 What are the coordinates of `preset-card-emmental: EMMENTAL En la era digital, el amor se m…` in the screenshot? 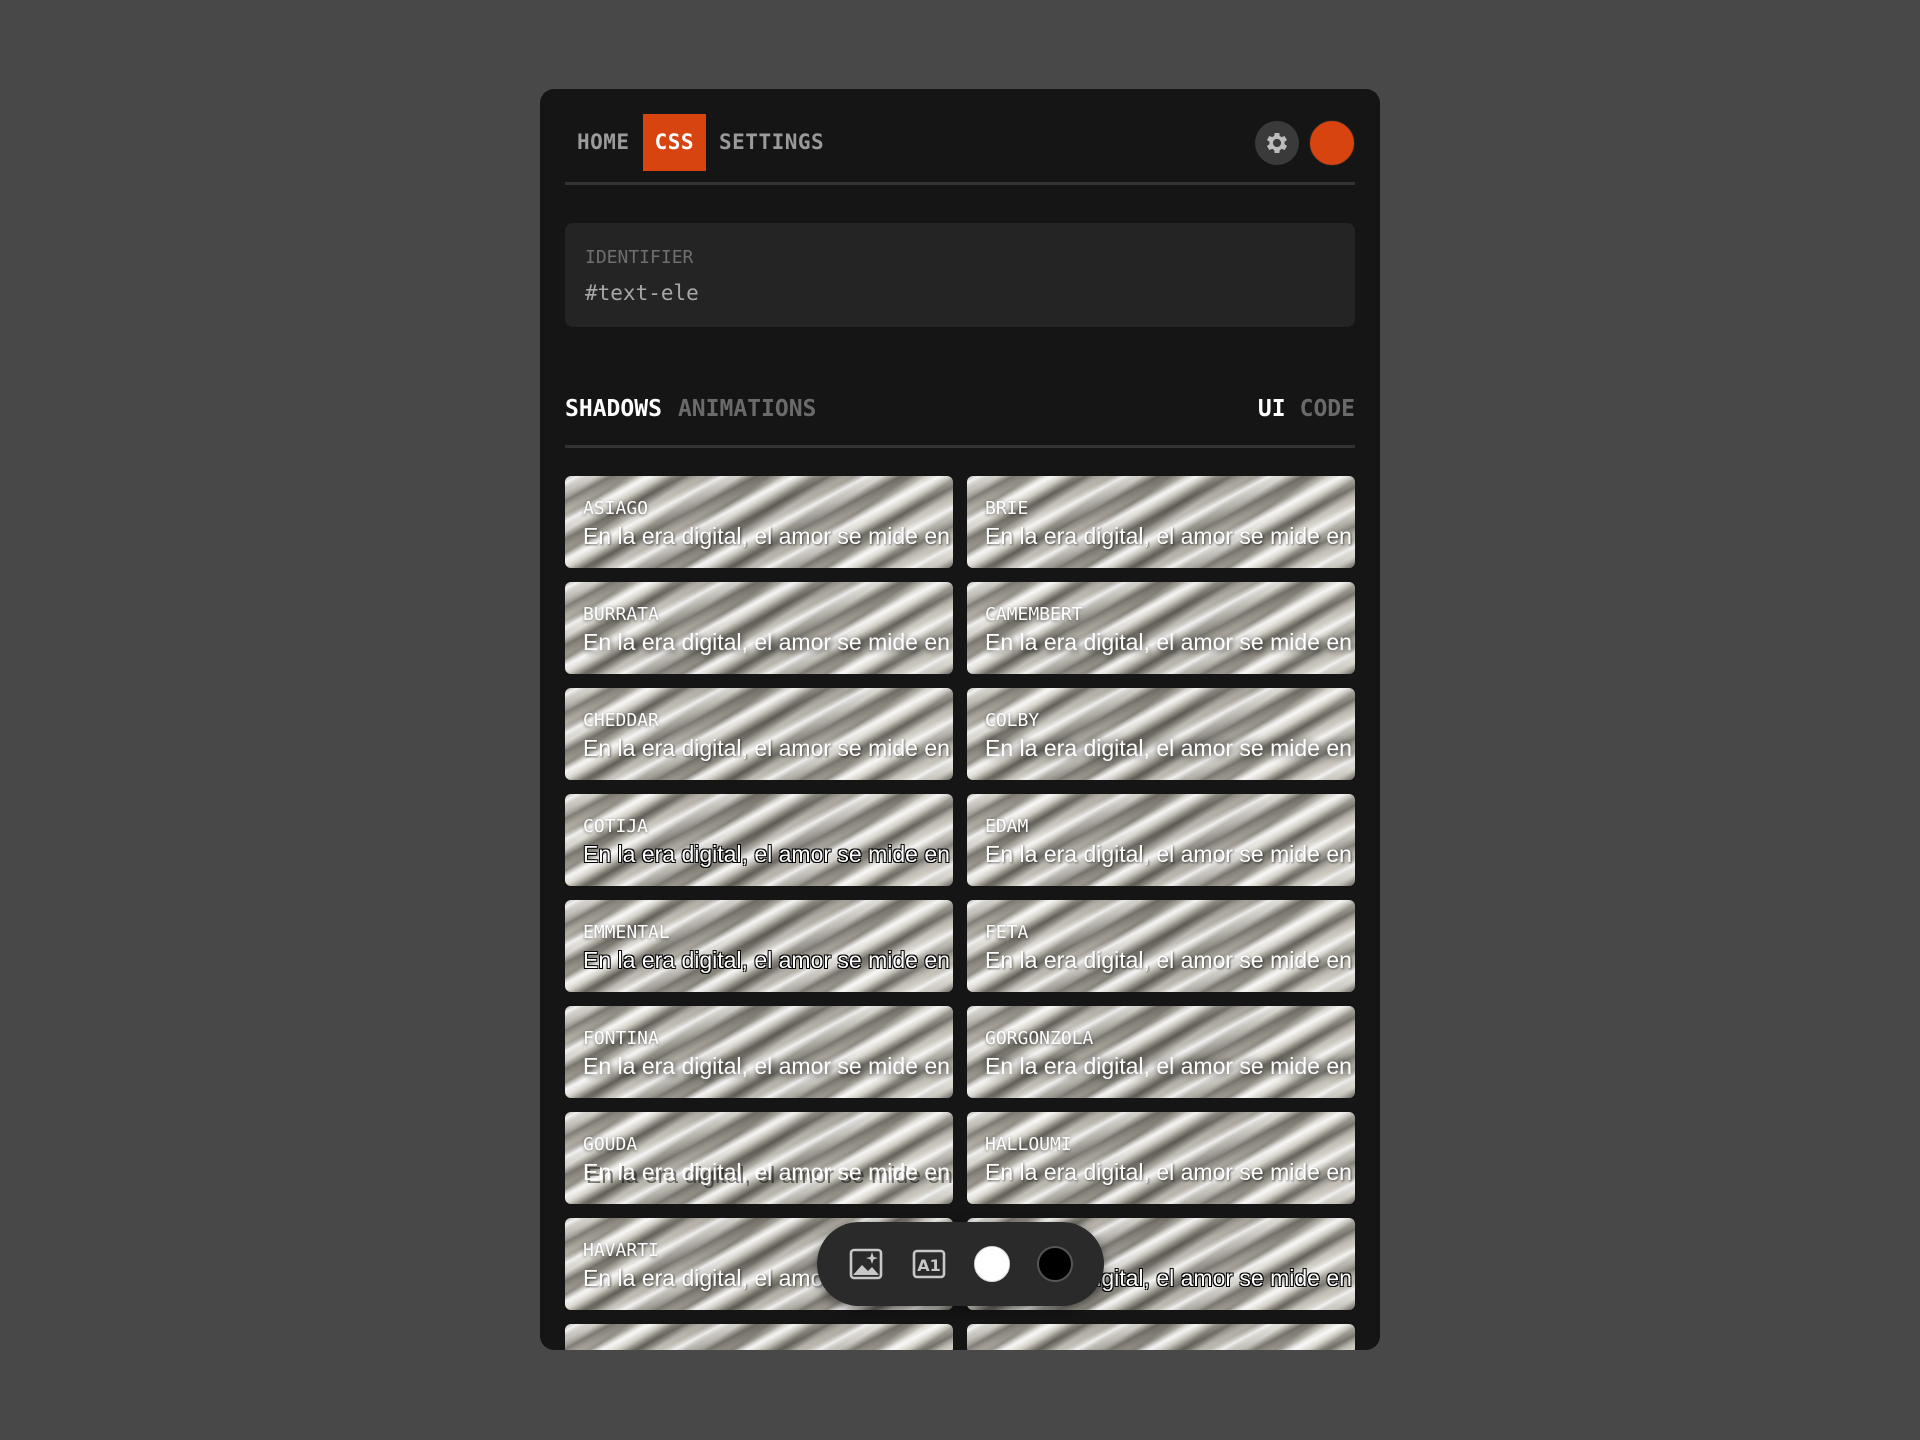 It's located at (759, 946).